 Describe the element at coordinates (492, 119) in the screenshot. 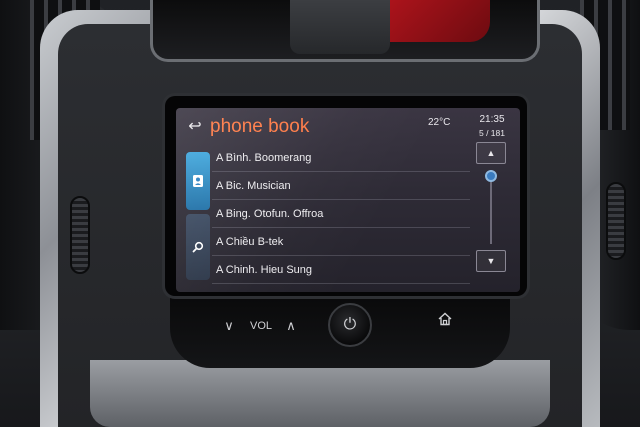

I see `clock: 21:35` at that location.